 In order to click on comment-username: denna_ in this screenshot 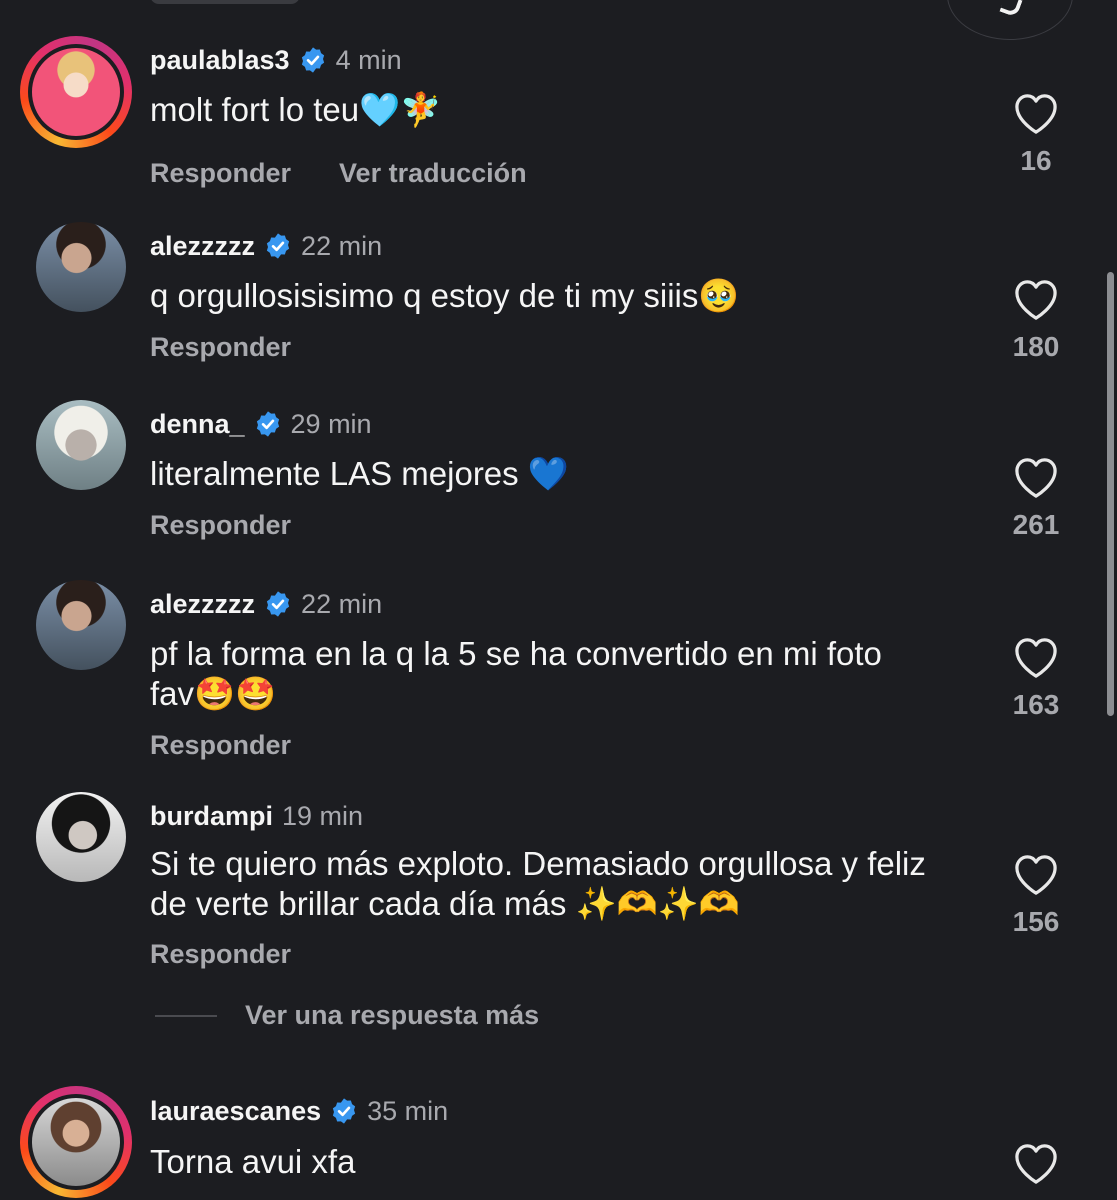, I will do `click(197, 424)`.